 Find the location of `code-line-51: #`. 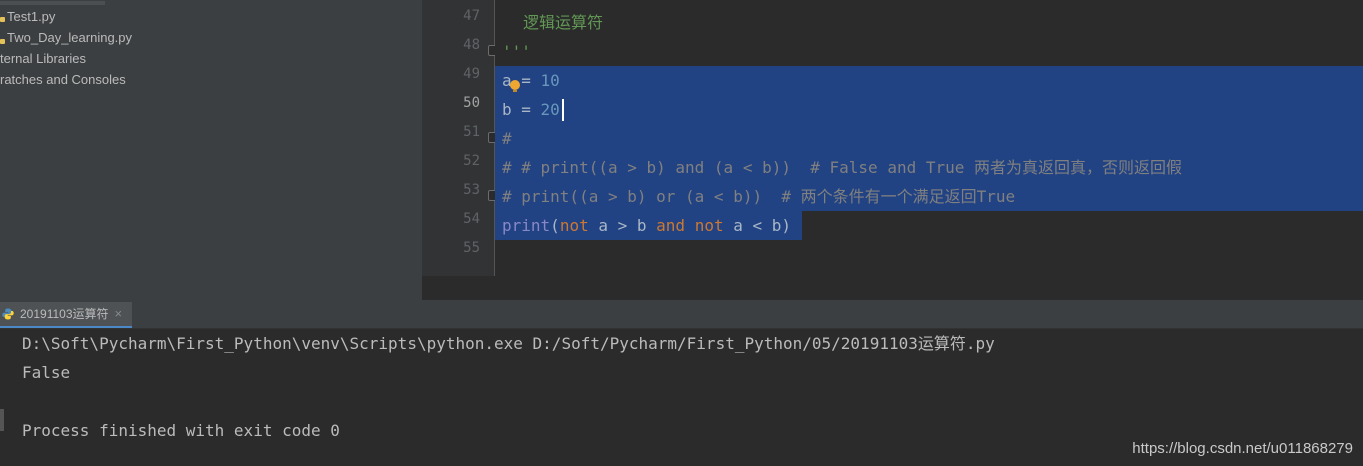

code-line-51: # is located at coordinates (507, 138).